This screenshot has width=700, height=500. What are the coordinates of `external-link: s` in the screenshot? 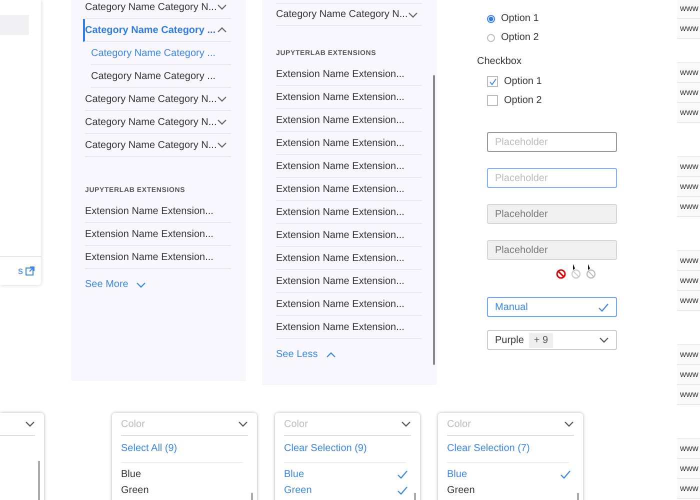 It's located at (20, 271).